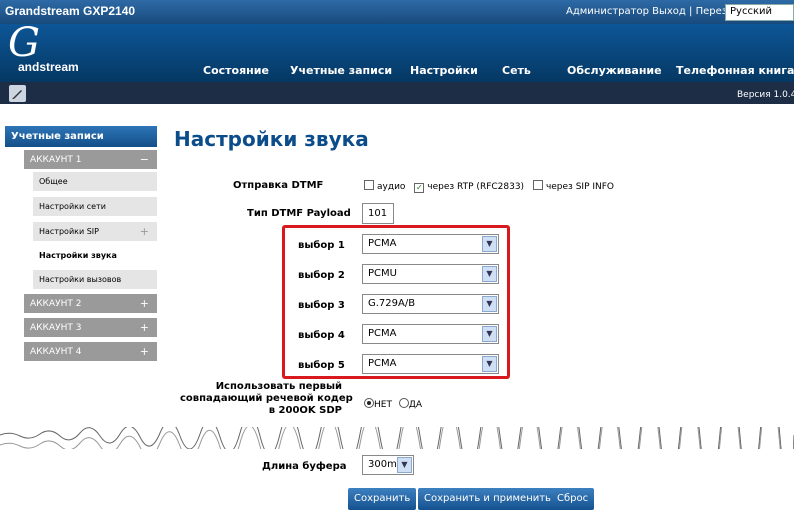  I want to click on sidebar-item-call-settings: Настройки вызовов, so click(95, 279).